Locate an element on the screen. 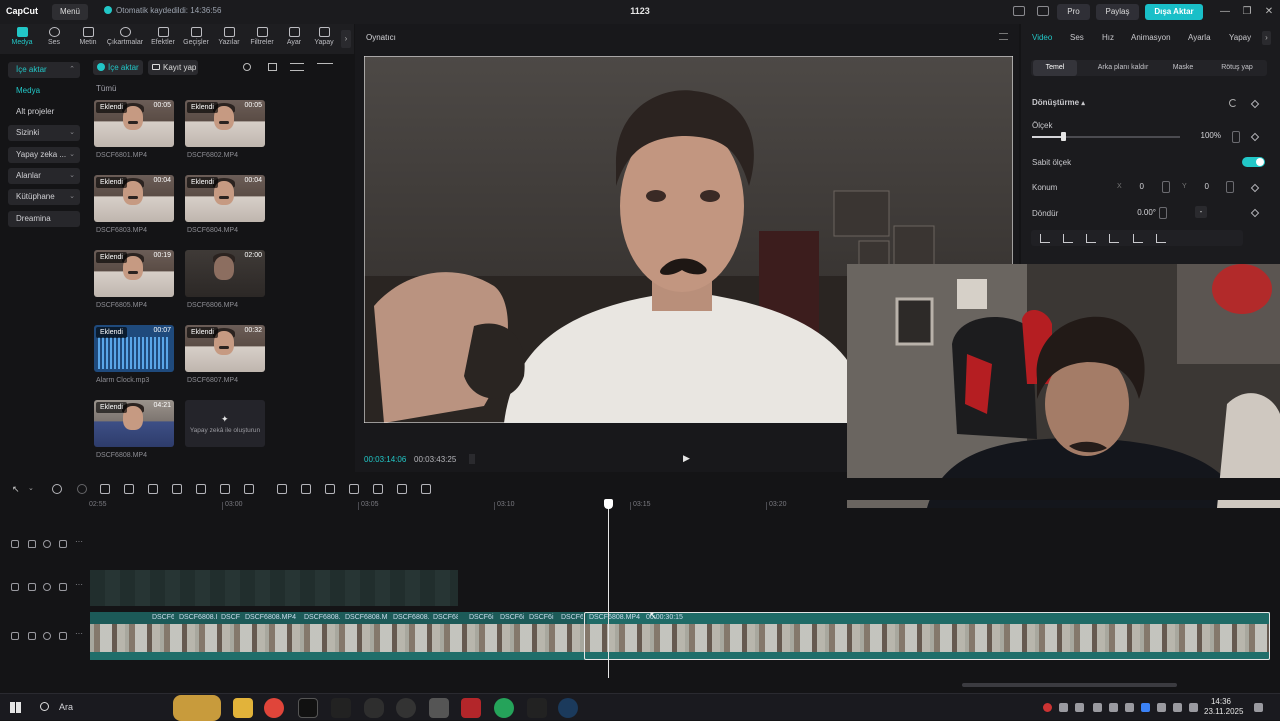  toolbar-item-audio: Ses is located at coordinates (54, 40).